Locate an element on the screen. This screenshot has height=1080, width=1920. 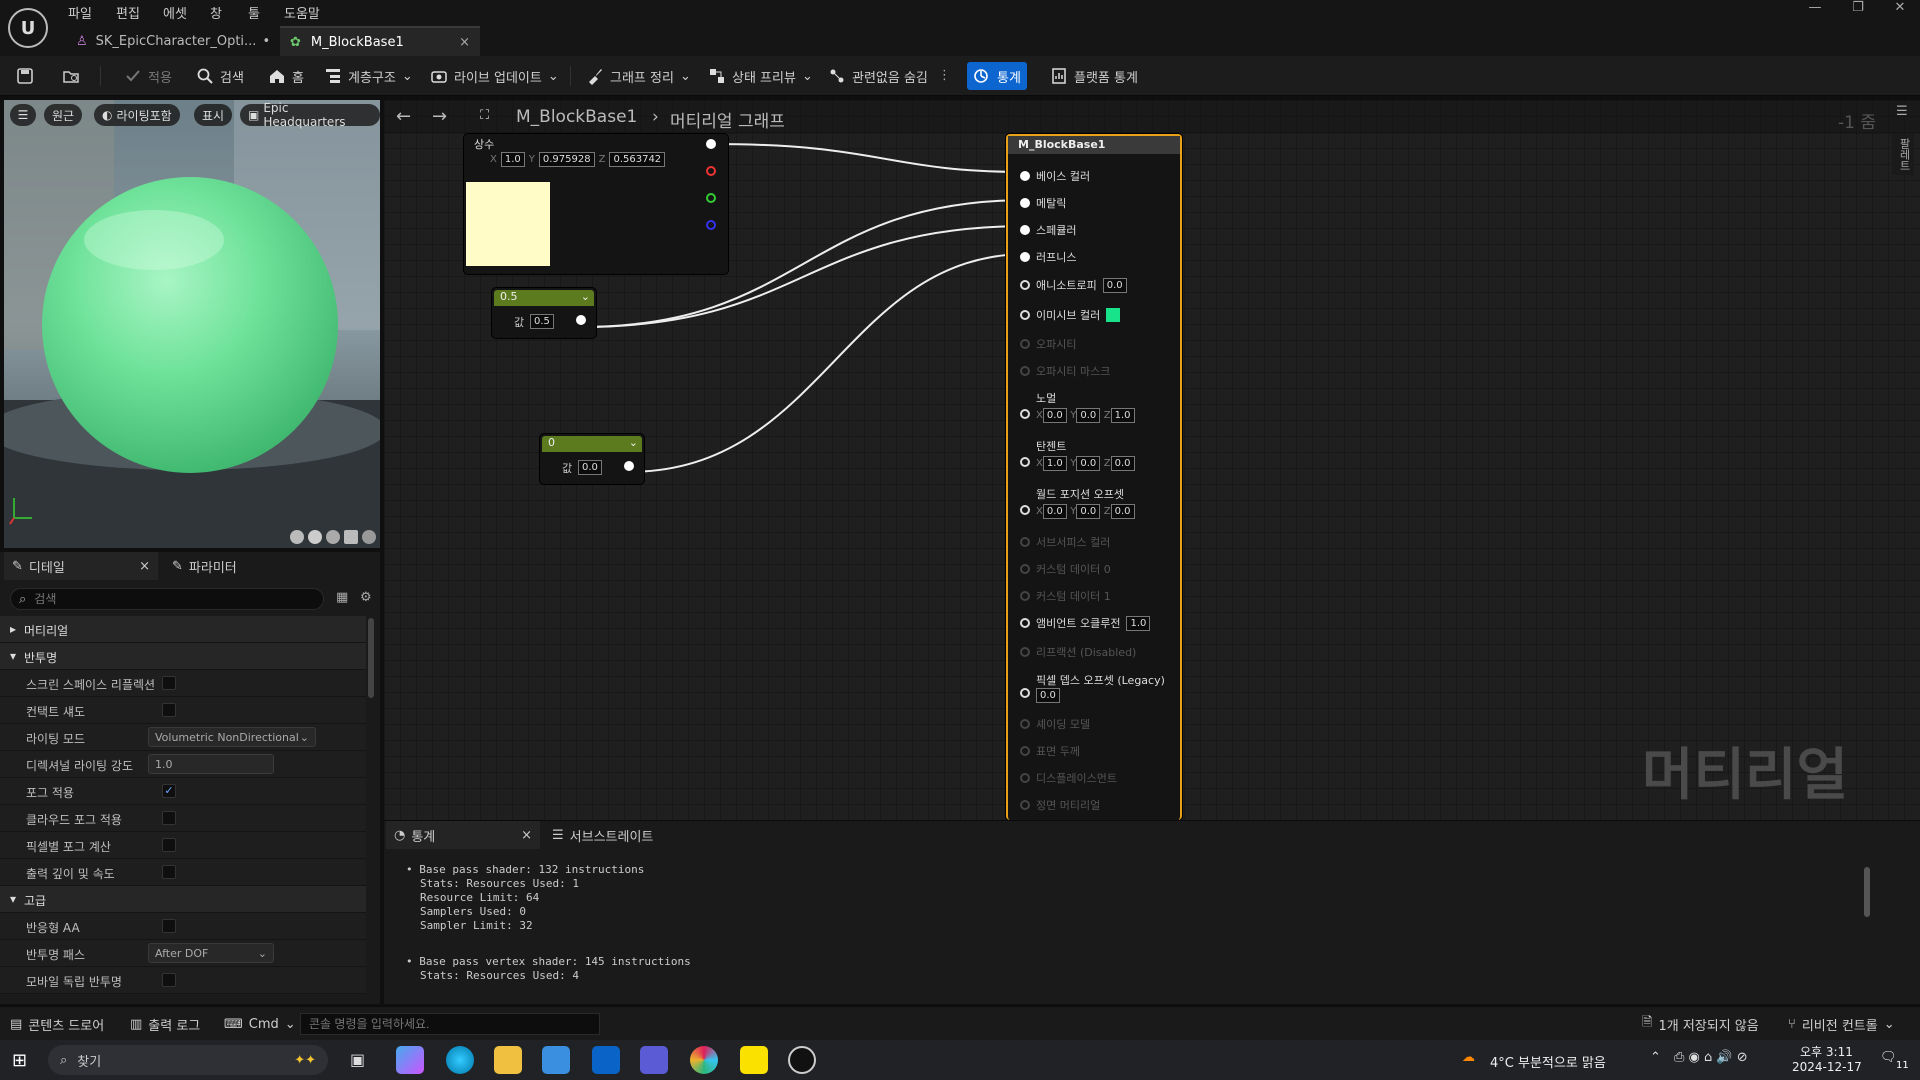
details-search: ⌕ is located at coordinates (167, 599).